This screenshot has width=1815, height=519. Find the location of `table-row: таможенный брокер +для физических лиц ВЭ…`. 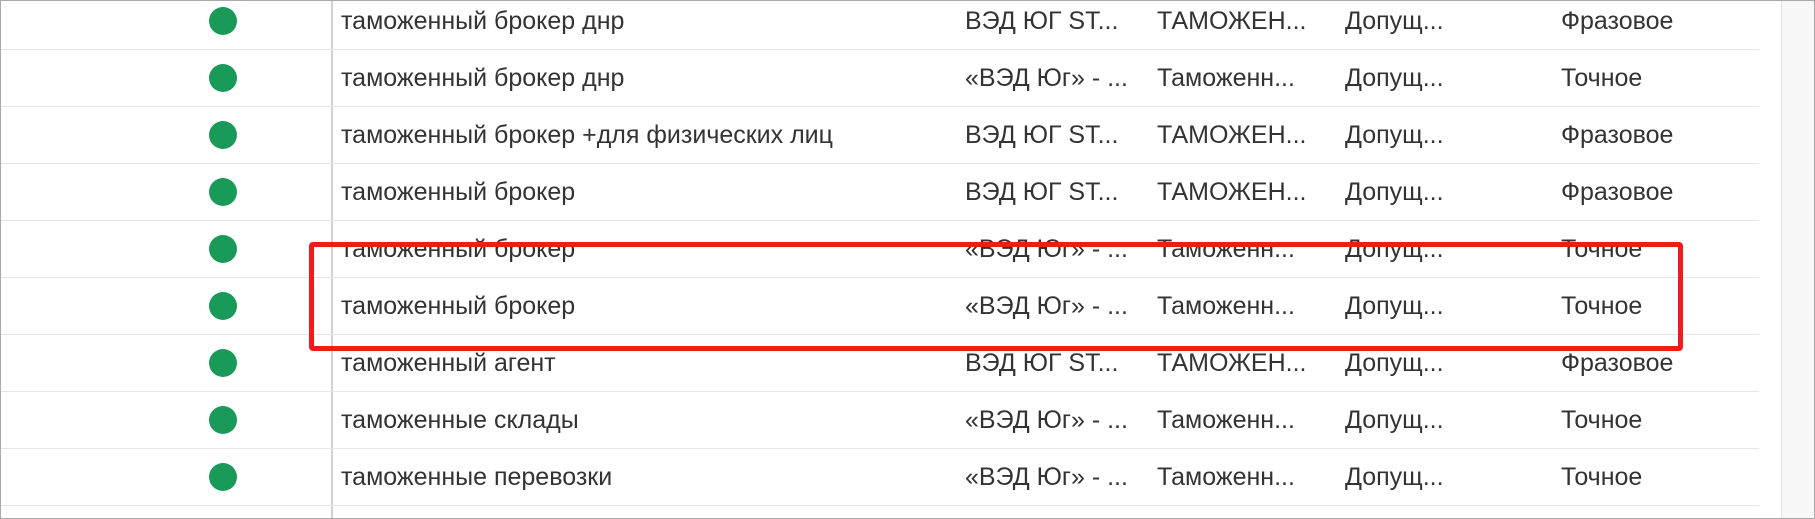

table-row: таможенный брокер +для физических лиц ВЭ… is located at coordinates (880, 135).